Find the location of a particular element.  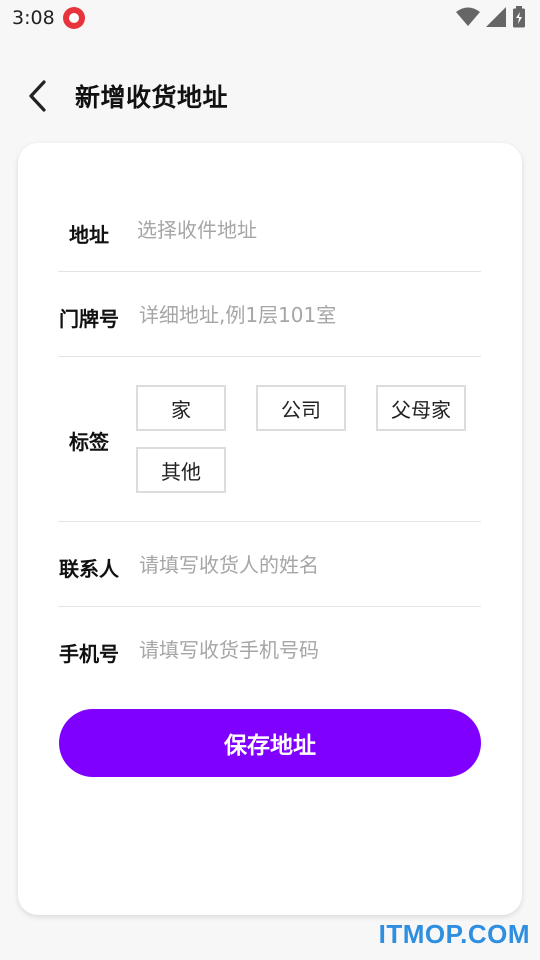

door-number-label: 门牌号 is located at coordinates (89, 319).